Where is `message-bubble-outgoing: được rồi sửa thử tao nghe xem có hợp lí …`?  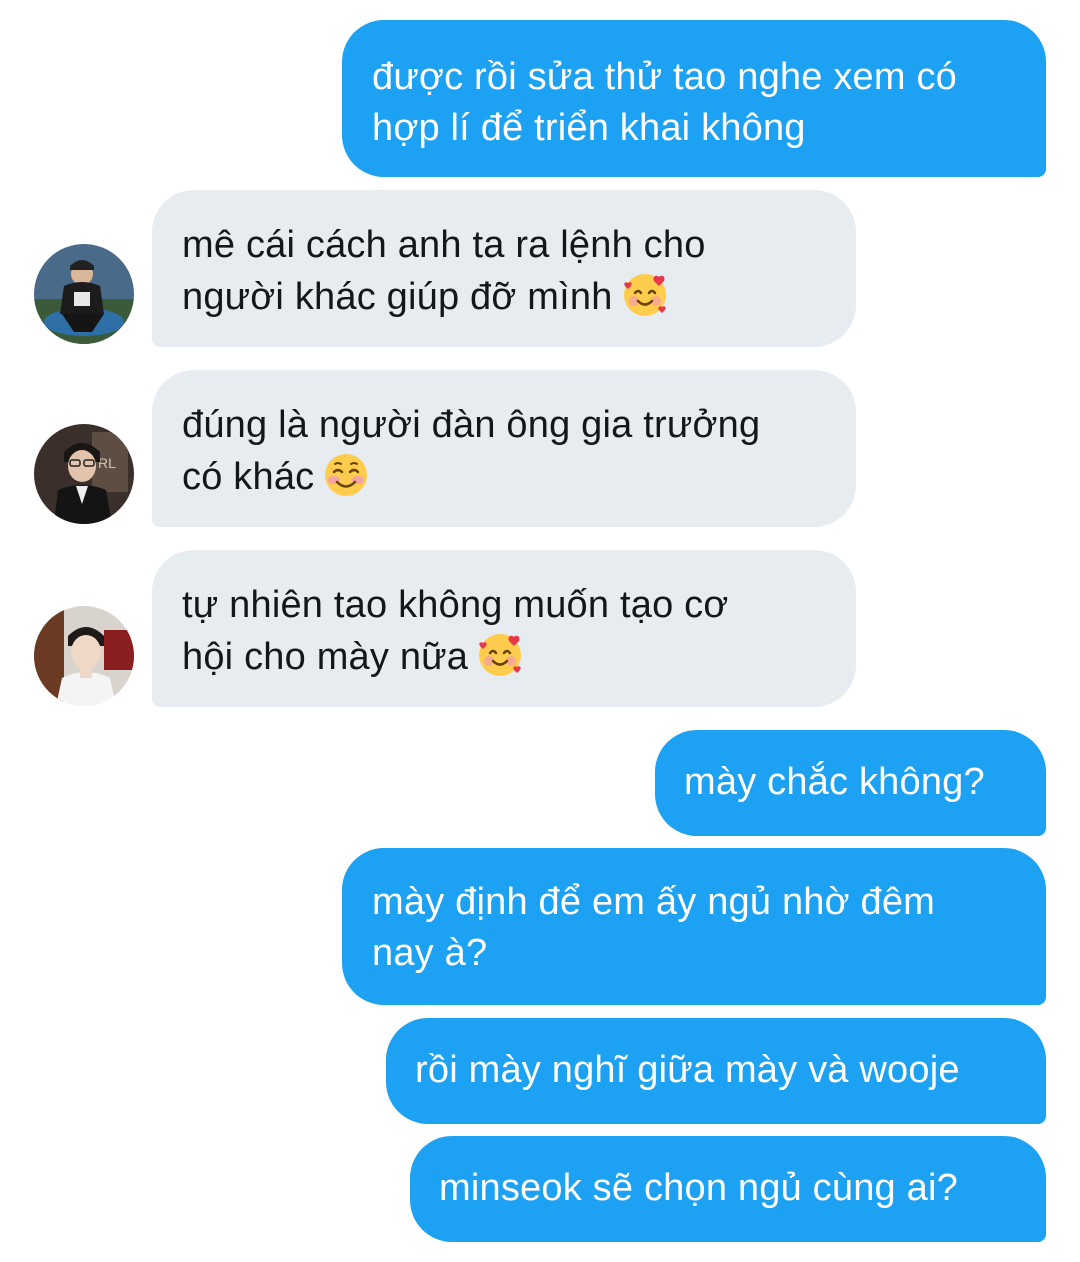 message-bubble-outgoing: được rồi sửa thử tao nghe xem có hợp lí … is located at coordinates (694, 98).